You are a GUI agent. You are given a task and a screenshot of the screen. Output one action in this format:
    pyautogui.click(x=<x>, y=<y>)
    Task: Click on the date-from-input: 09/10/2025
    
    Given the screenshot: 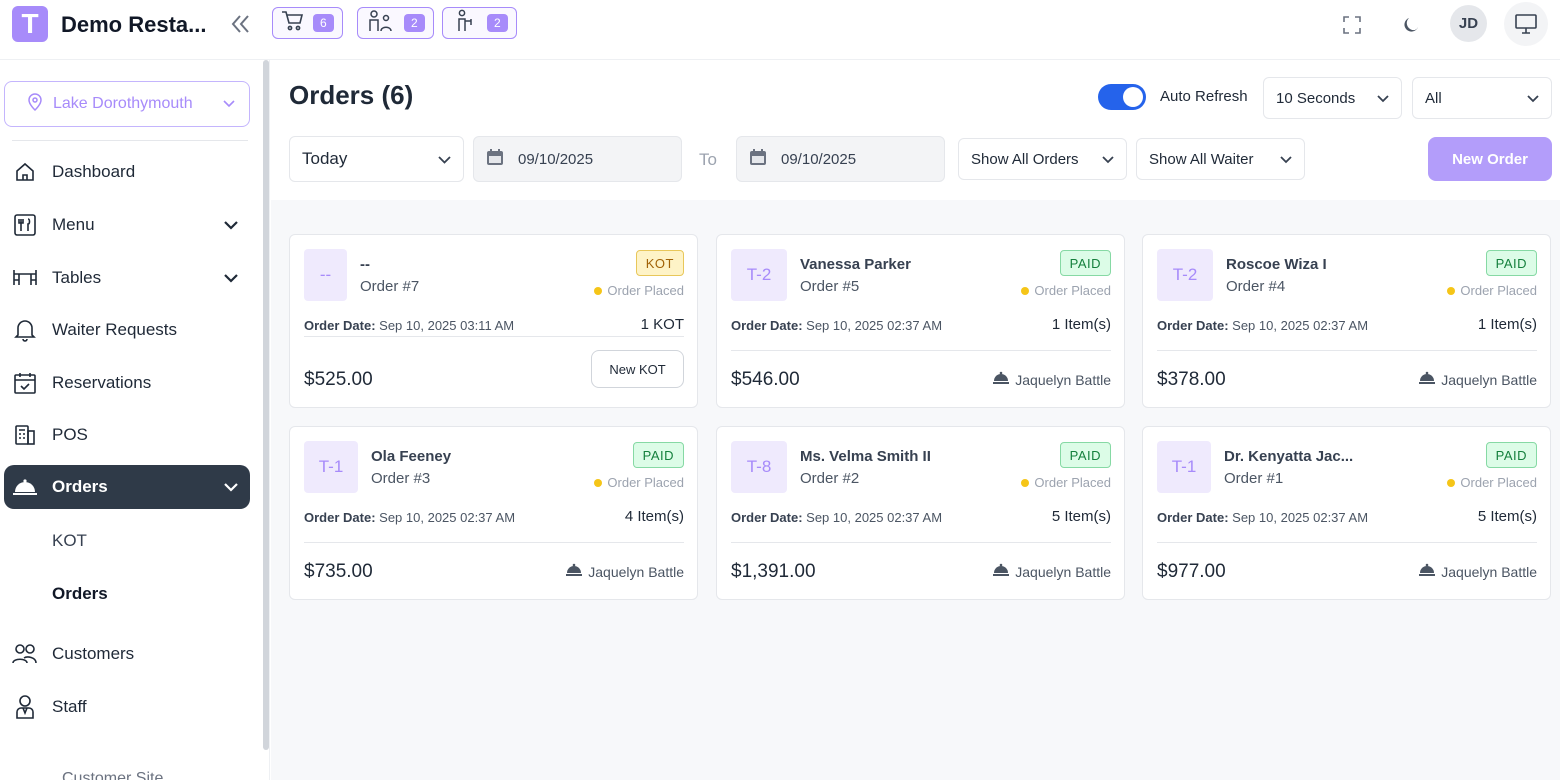 What is the action you would take?
    pyautogui.click(x=577, y=159)
    